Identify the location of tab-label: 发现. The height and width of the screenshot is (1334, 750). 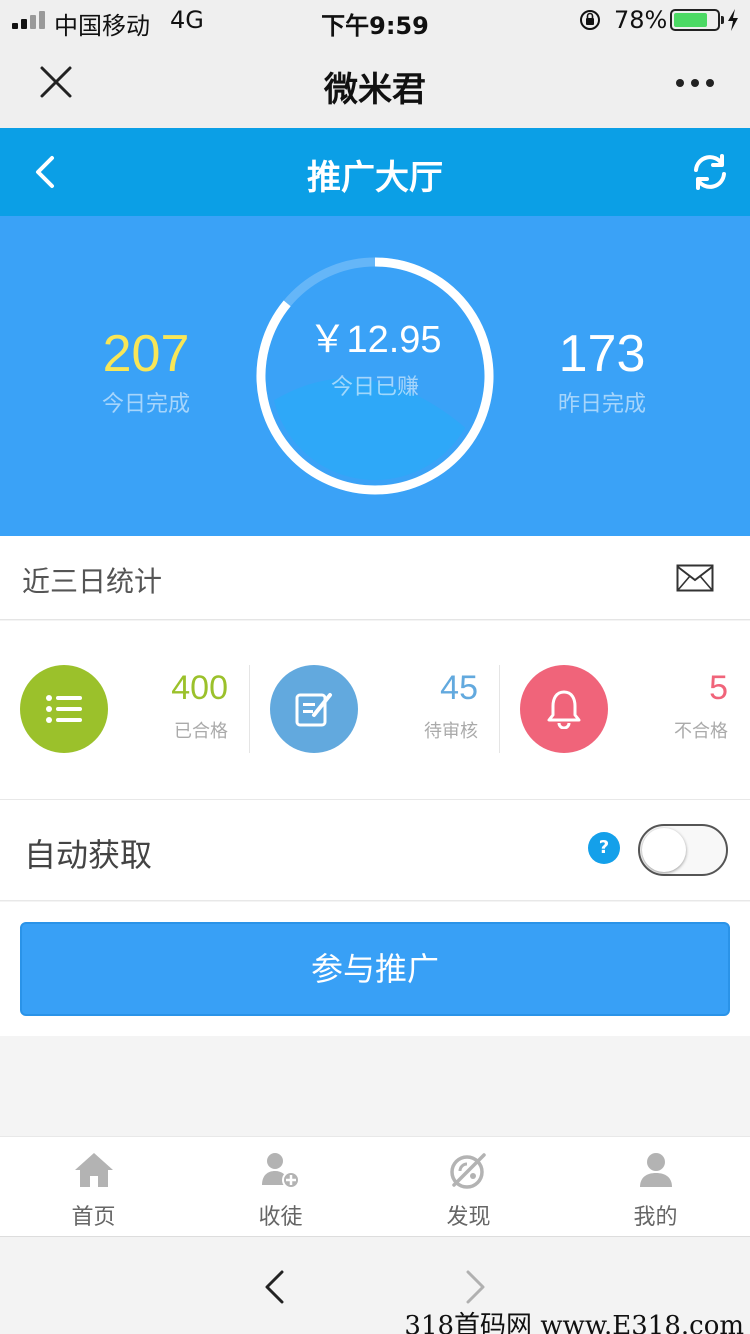
(468, 1217).